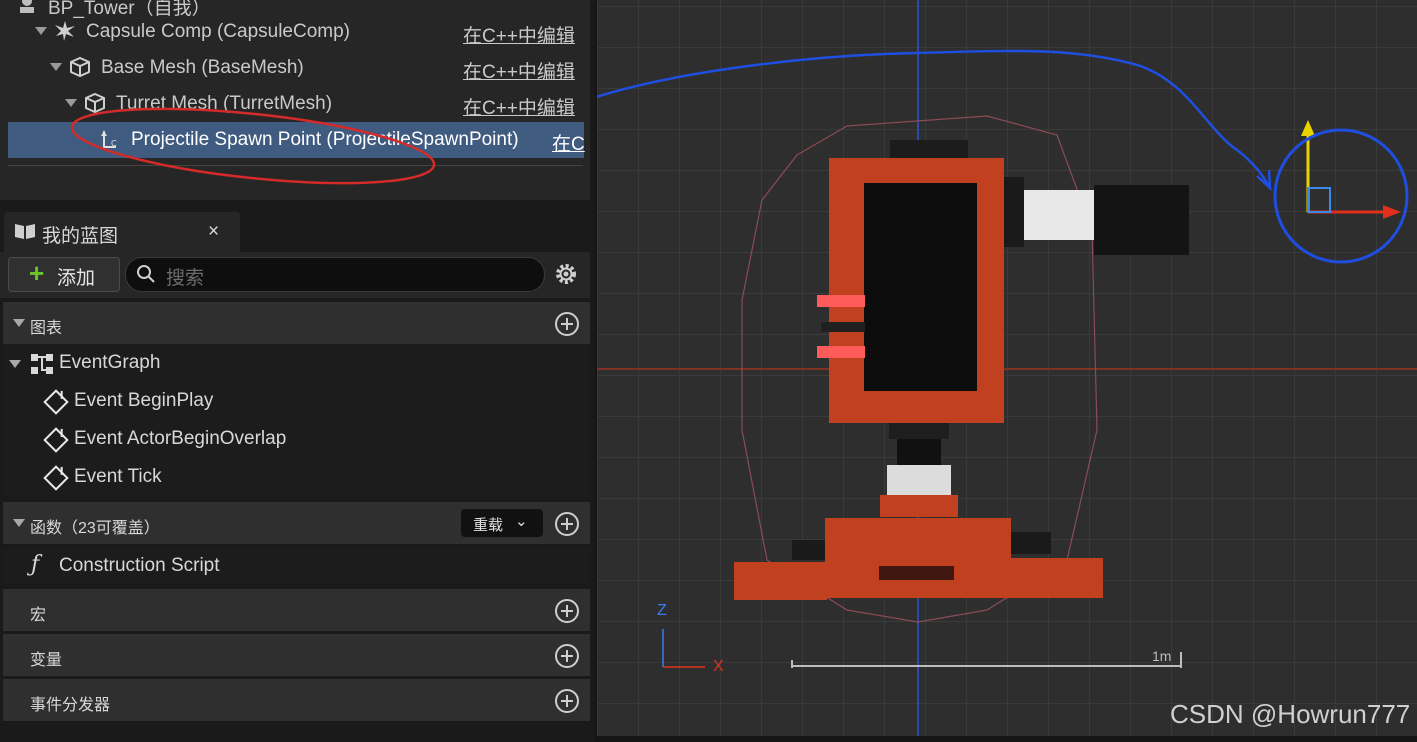  Describe the element at coordinates (76, 278) in the screenshot. I see `add-button-label: 添加` at that location.